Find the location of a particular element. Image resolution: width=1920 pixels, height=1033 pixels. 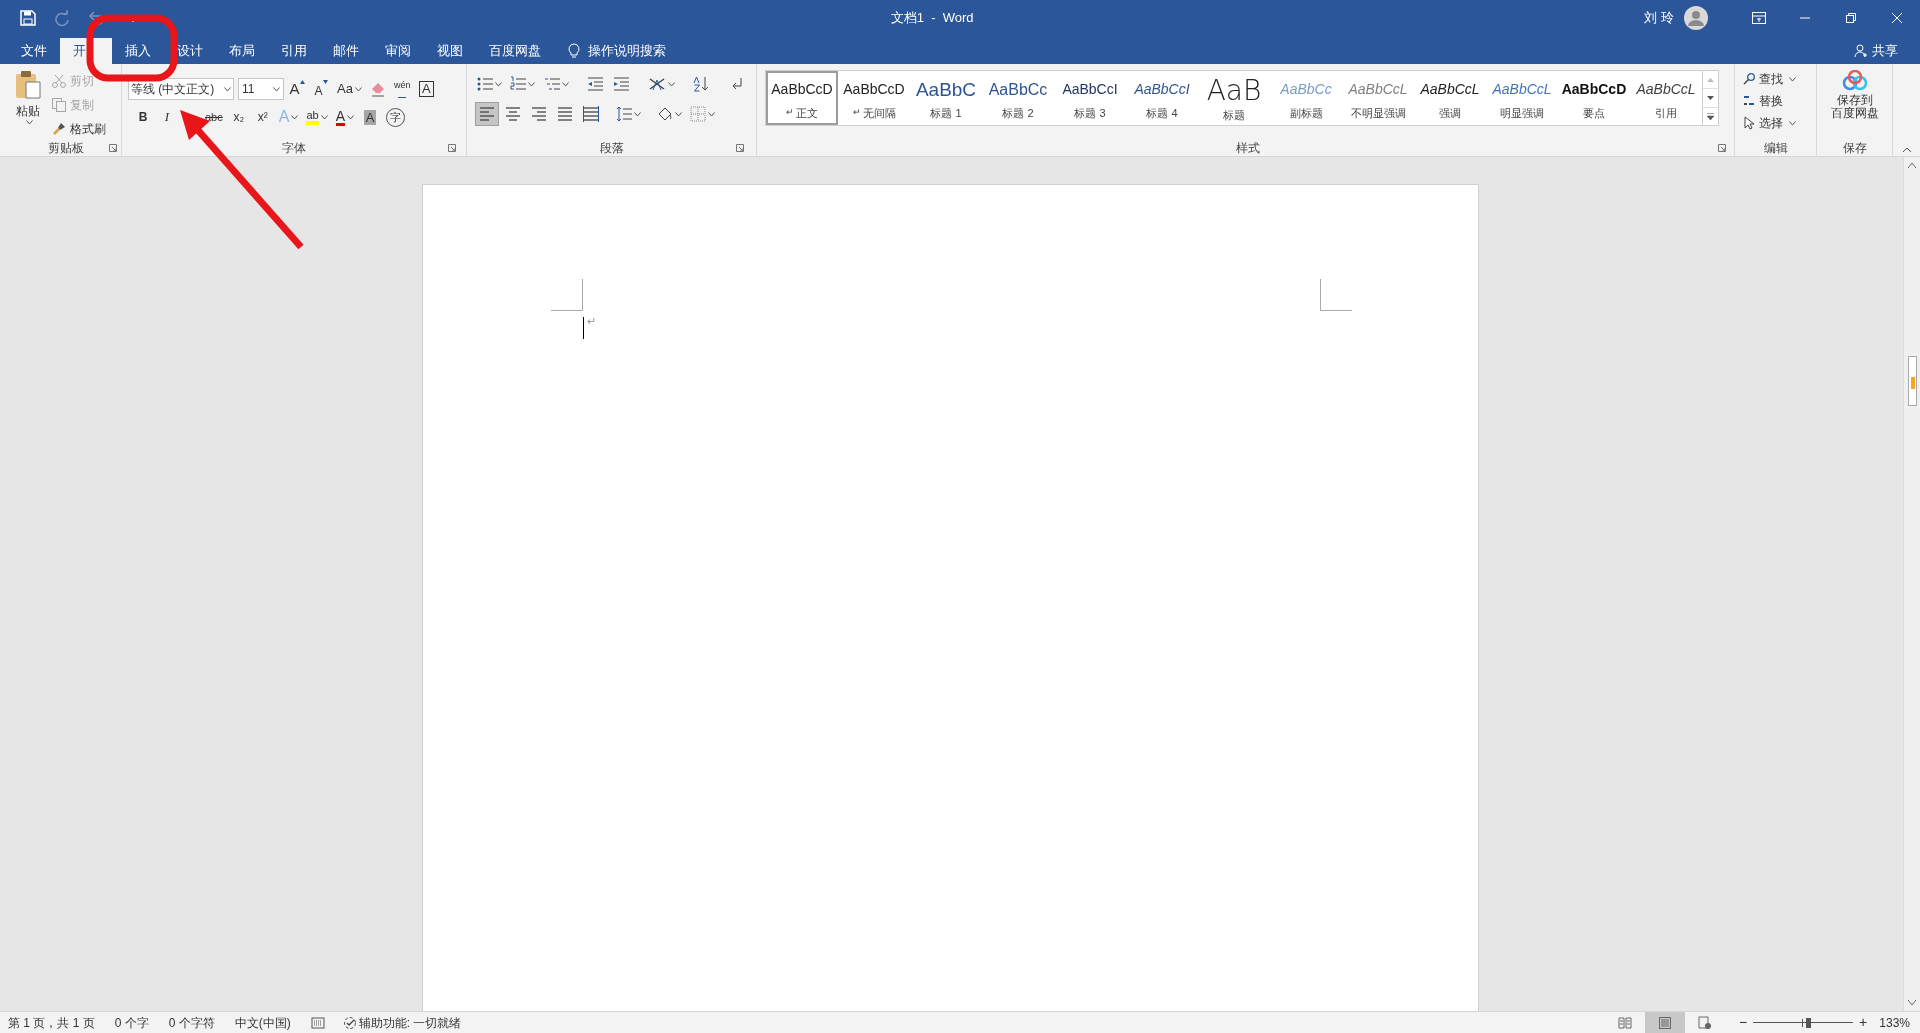

bold-button: B is located at coordinates (143, 117).